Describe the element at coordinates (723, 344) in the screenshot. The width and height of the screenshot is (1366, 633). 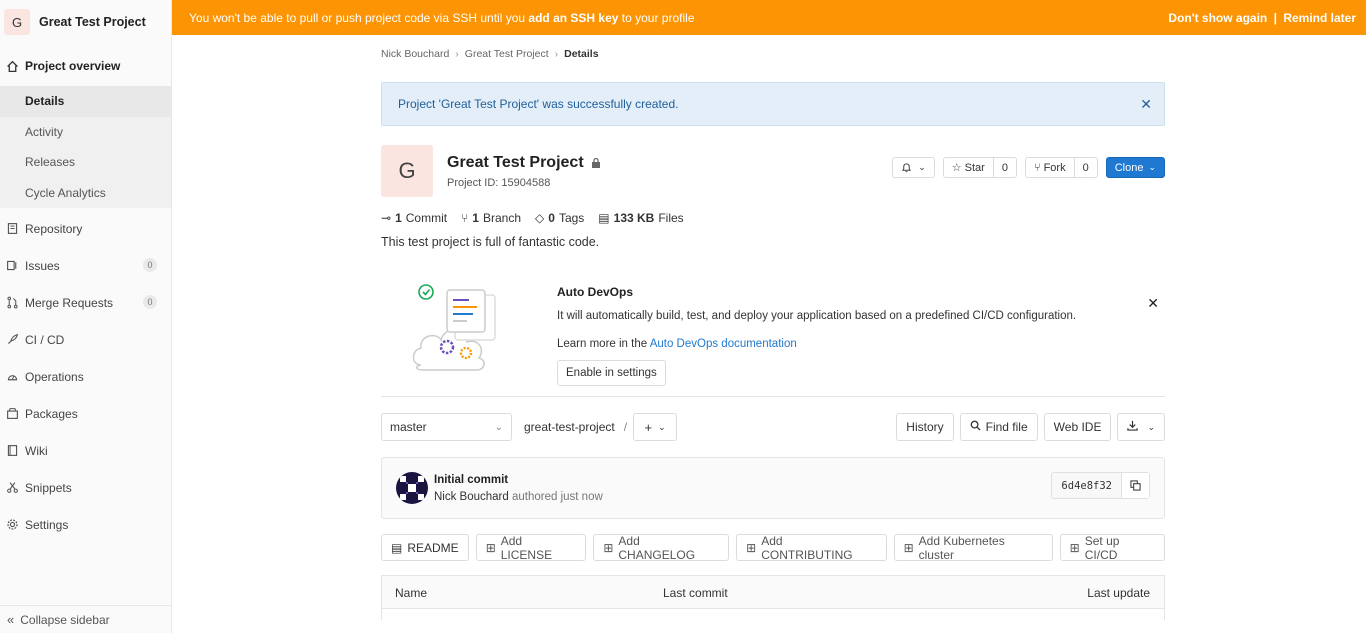
I see `auto-devops-docs-link: Auto DevOps documentation` at that location.